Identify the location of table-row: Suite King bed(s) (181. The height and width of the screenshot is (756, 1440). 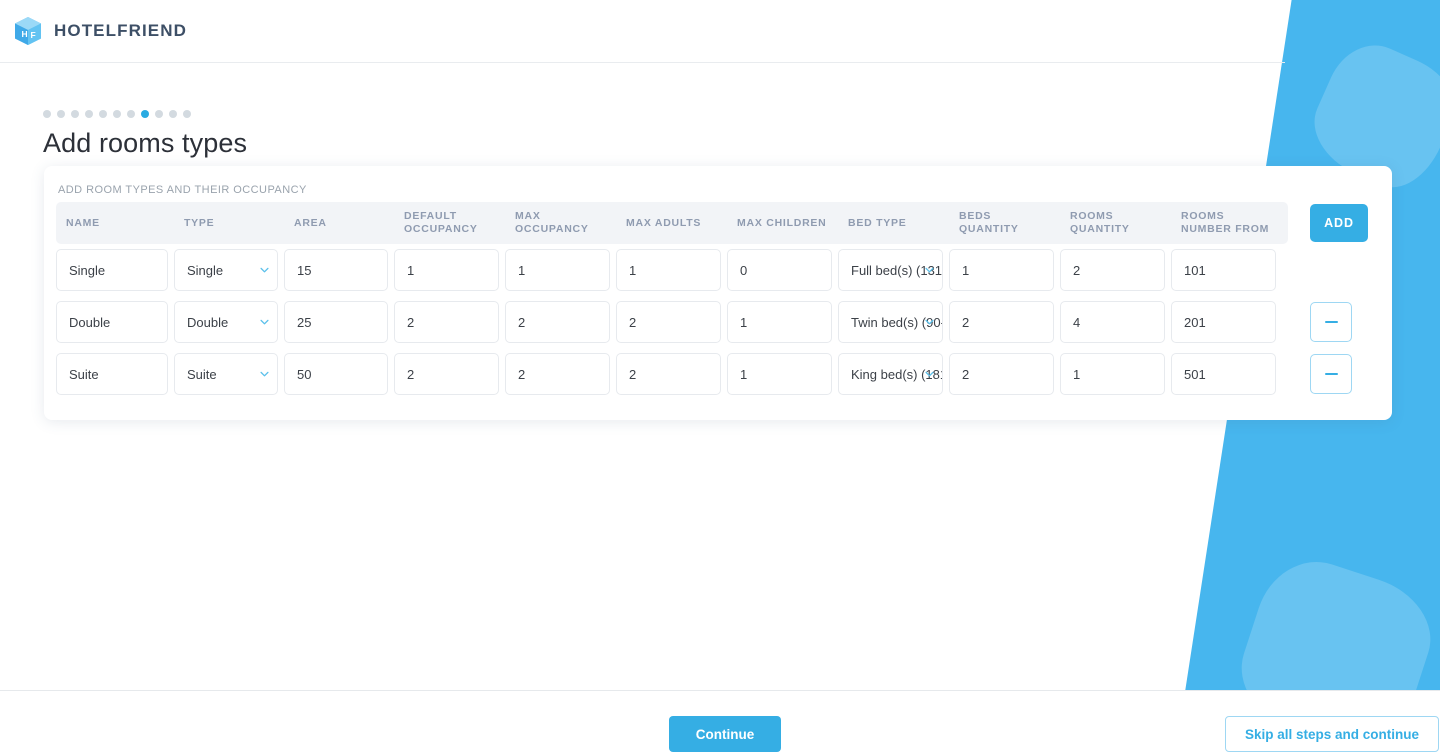
(672, 374).